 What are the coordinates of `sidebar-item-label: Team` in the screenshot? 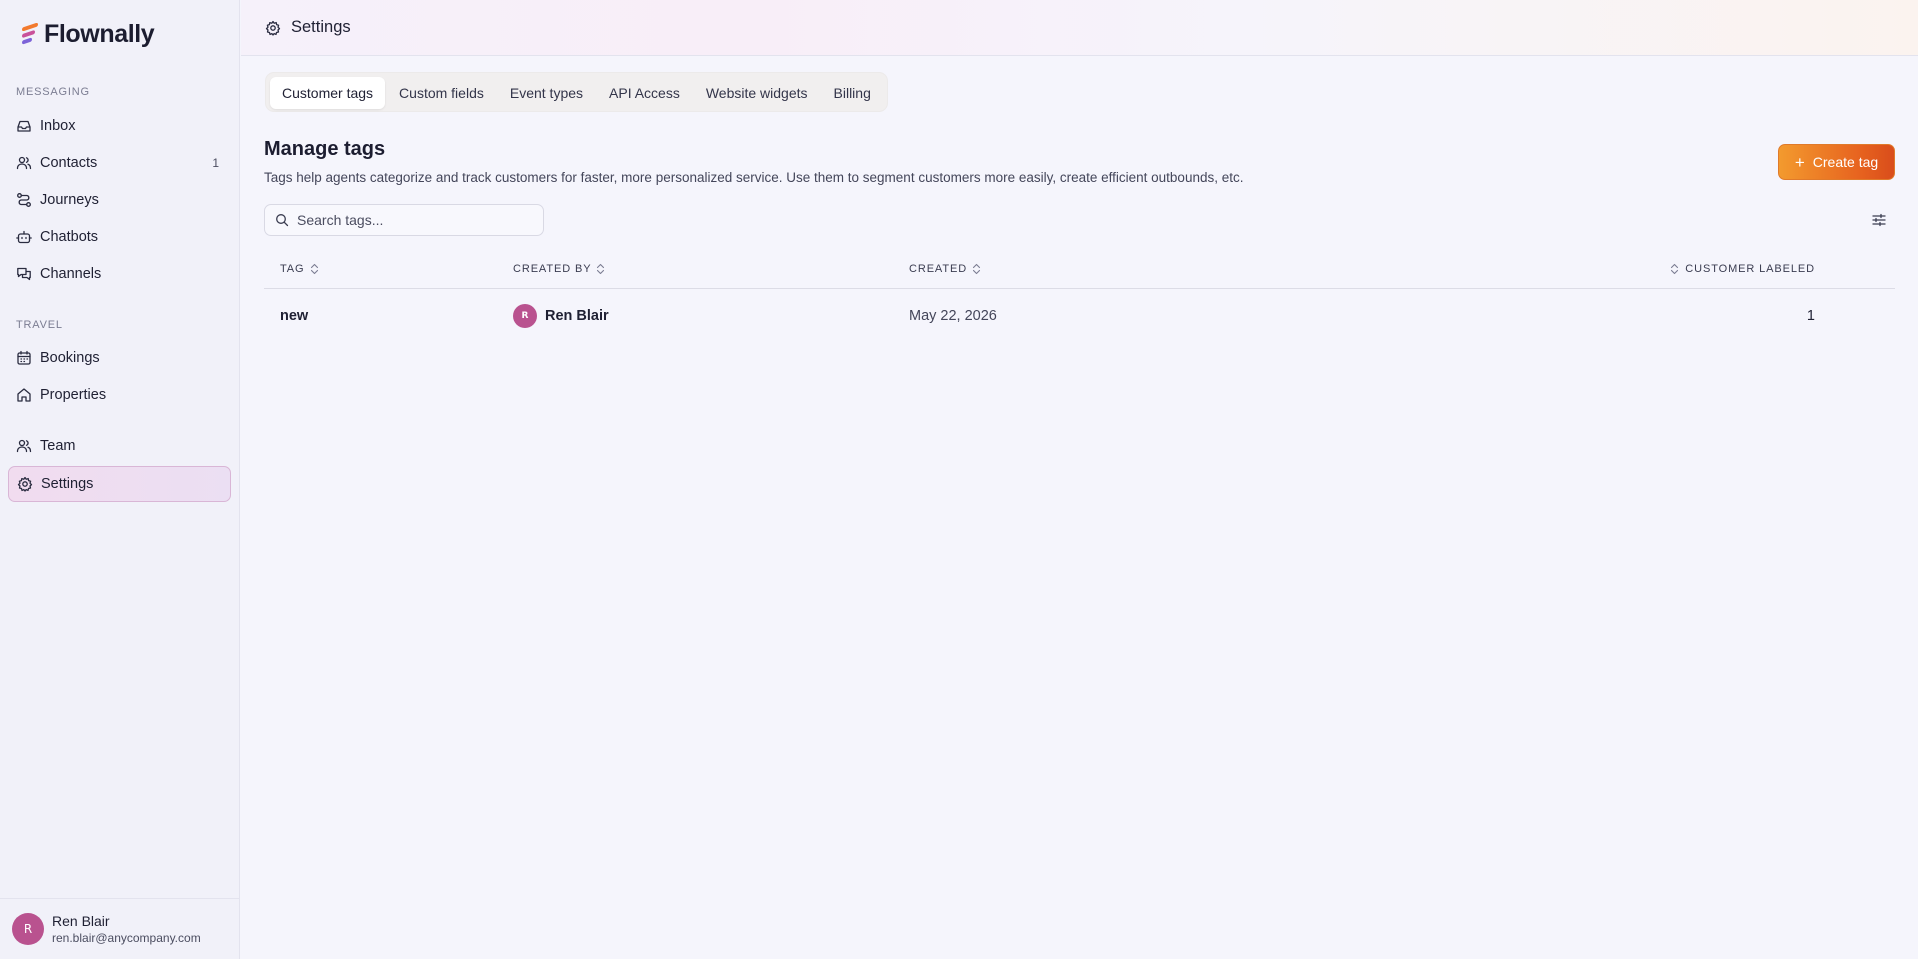 It's located at (58, 446).